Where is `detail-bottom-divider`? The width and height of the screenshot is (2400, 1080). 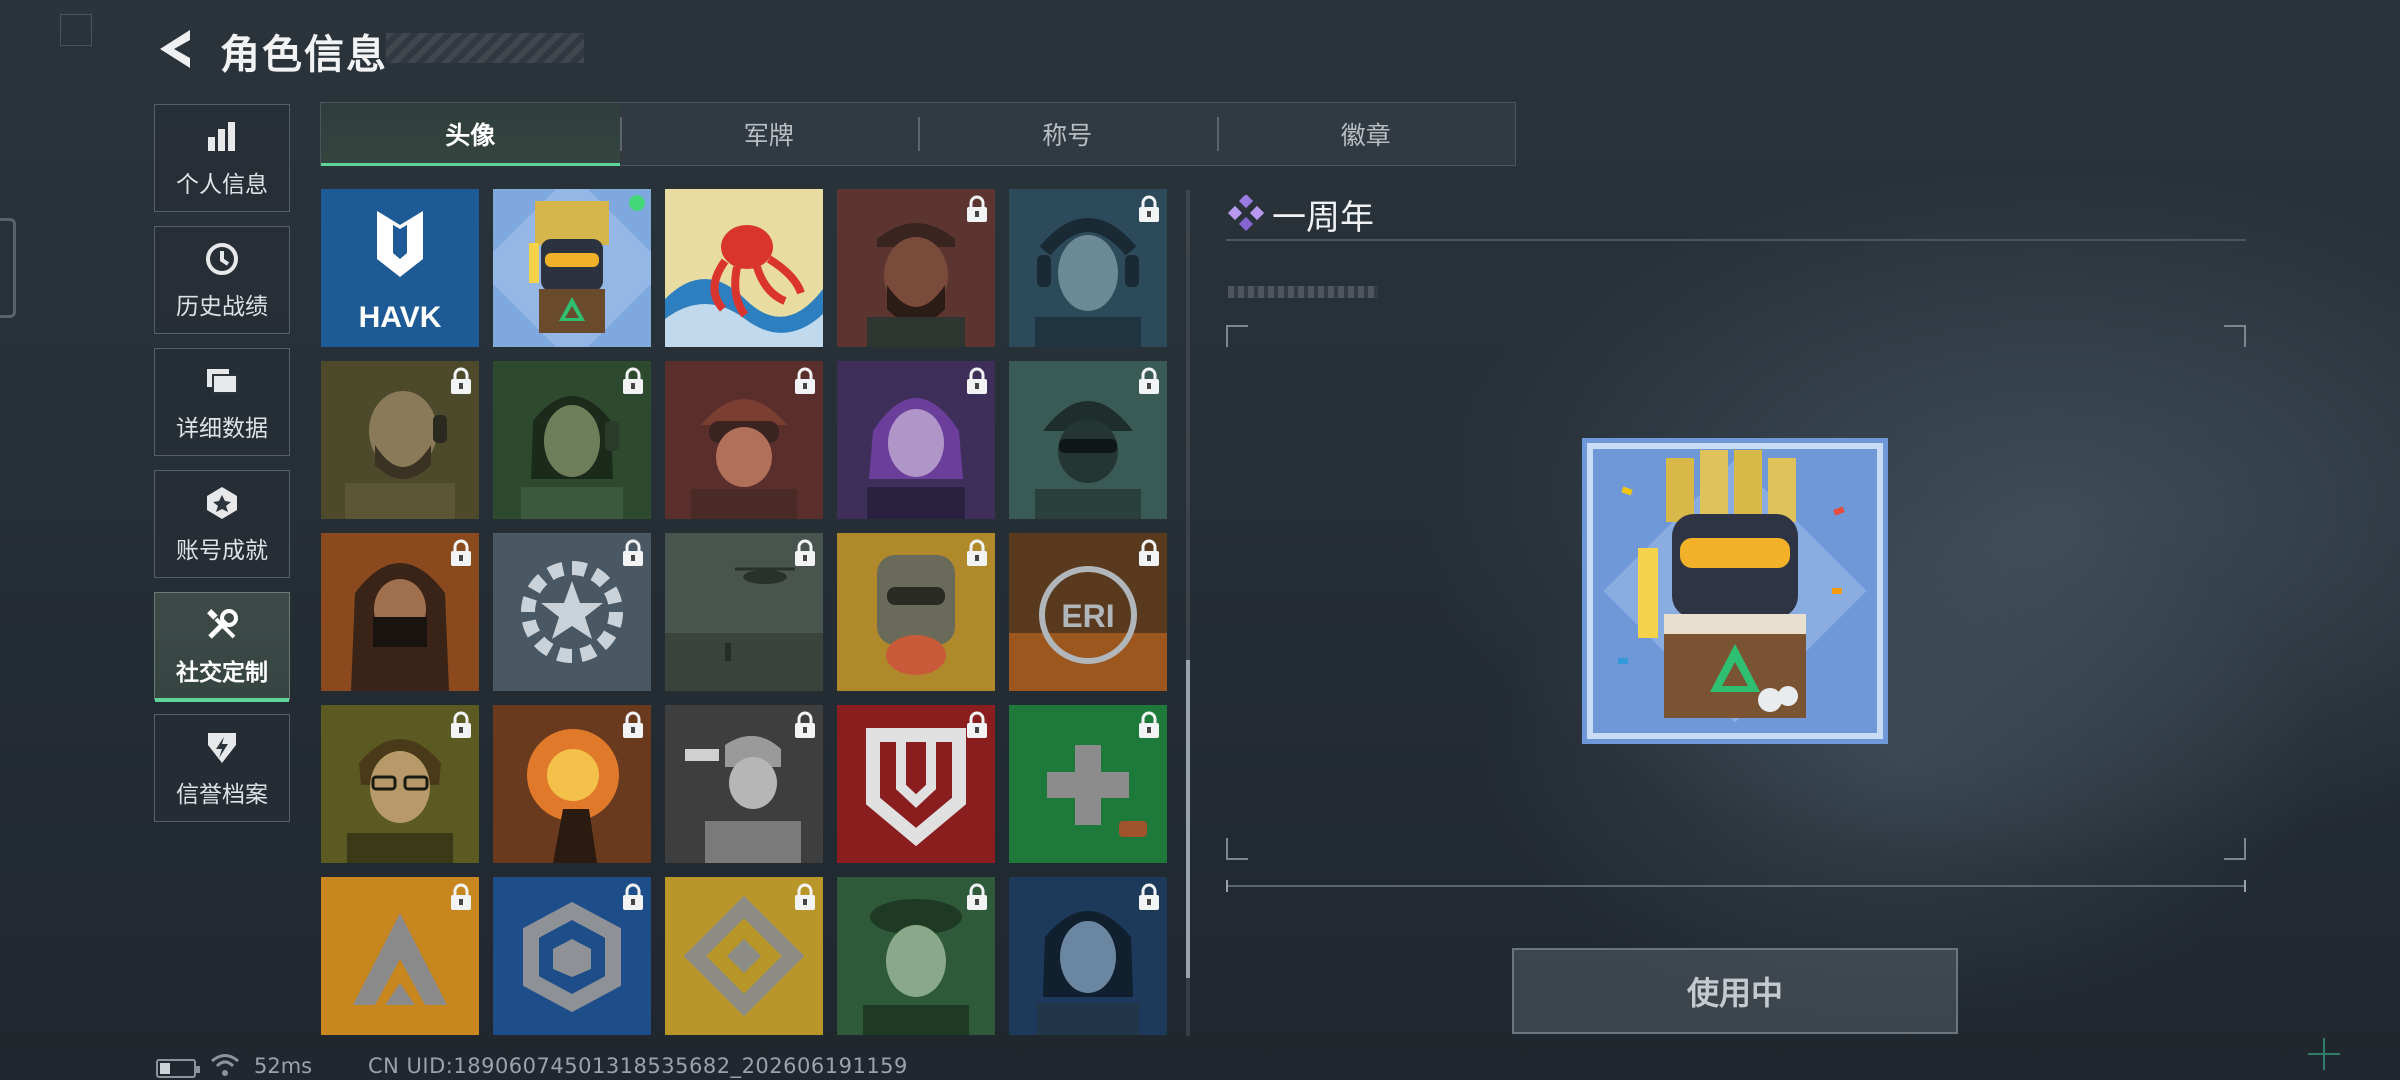
detail-bottom-divider is located at coordinates (1736, 886).